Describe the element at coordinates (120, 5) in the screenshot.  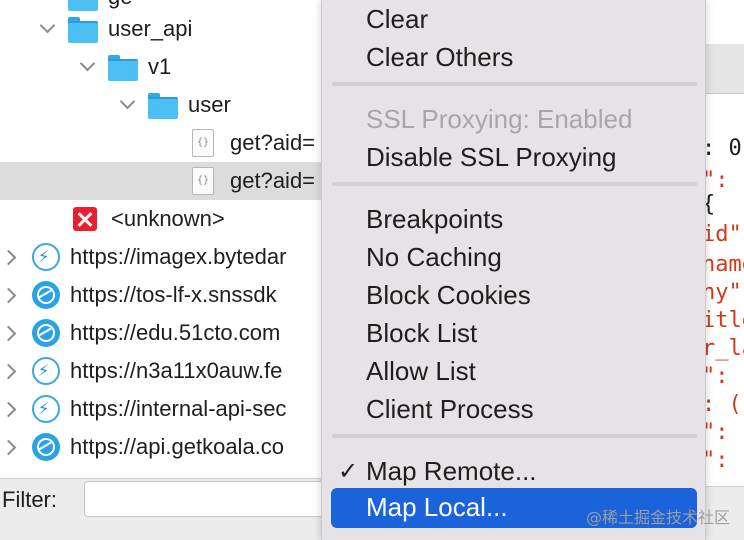
I see `tree-row-label: ge` at that location.